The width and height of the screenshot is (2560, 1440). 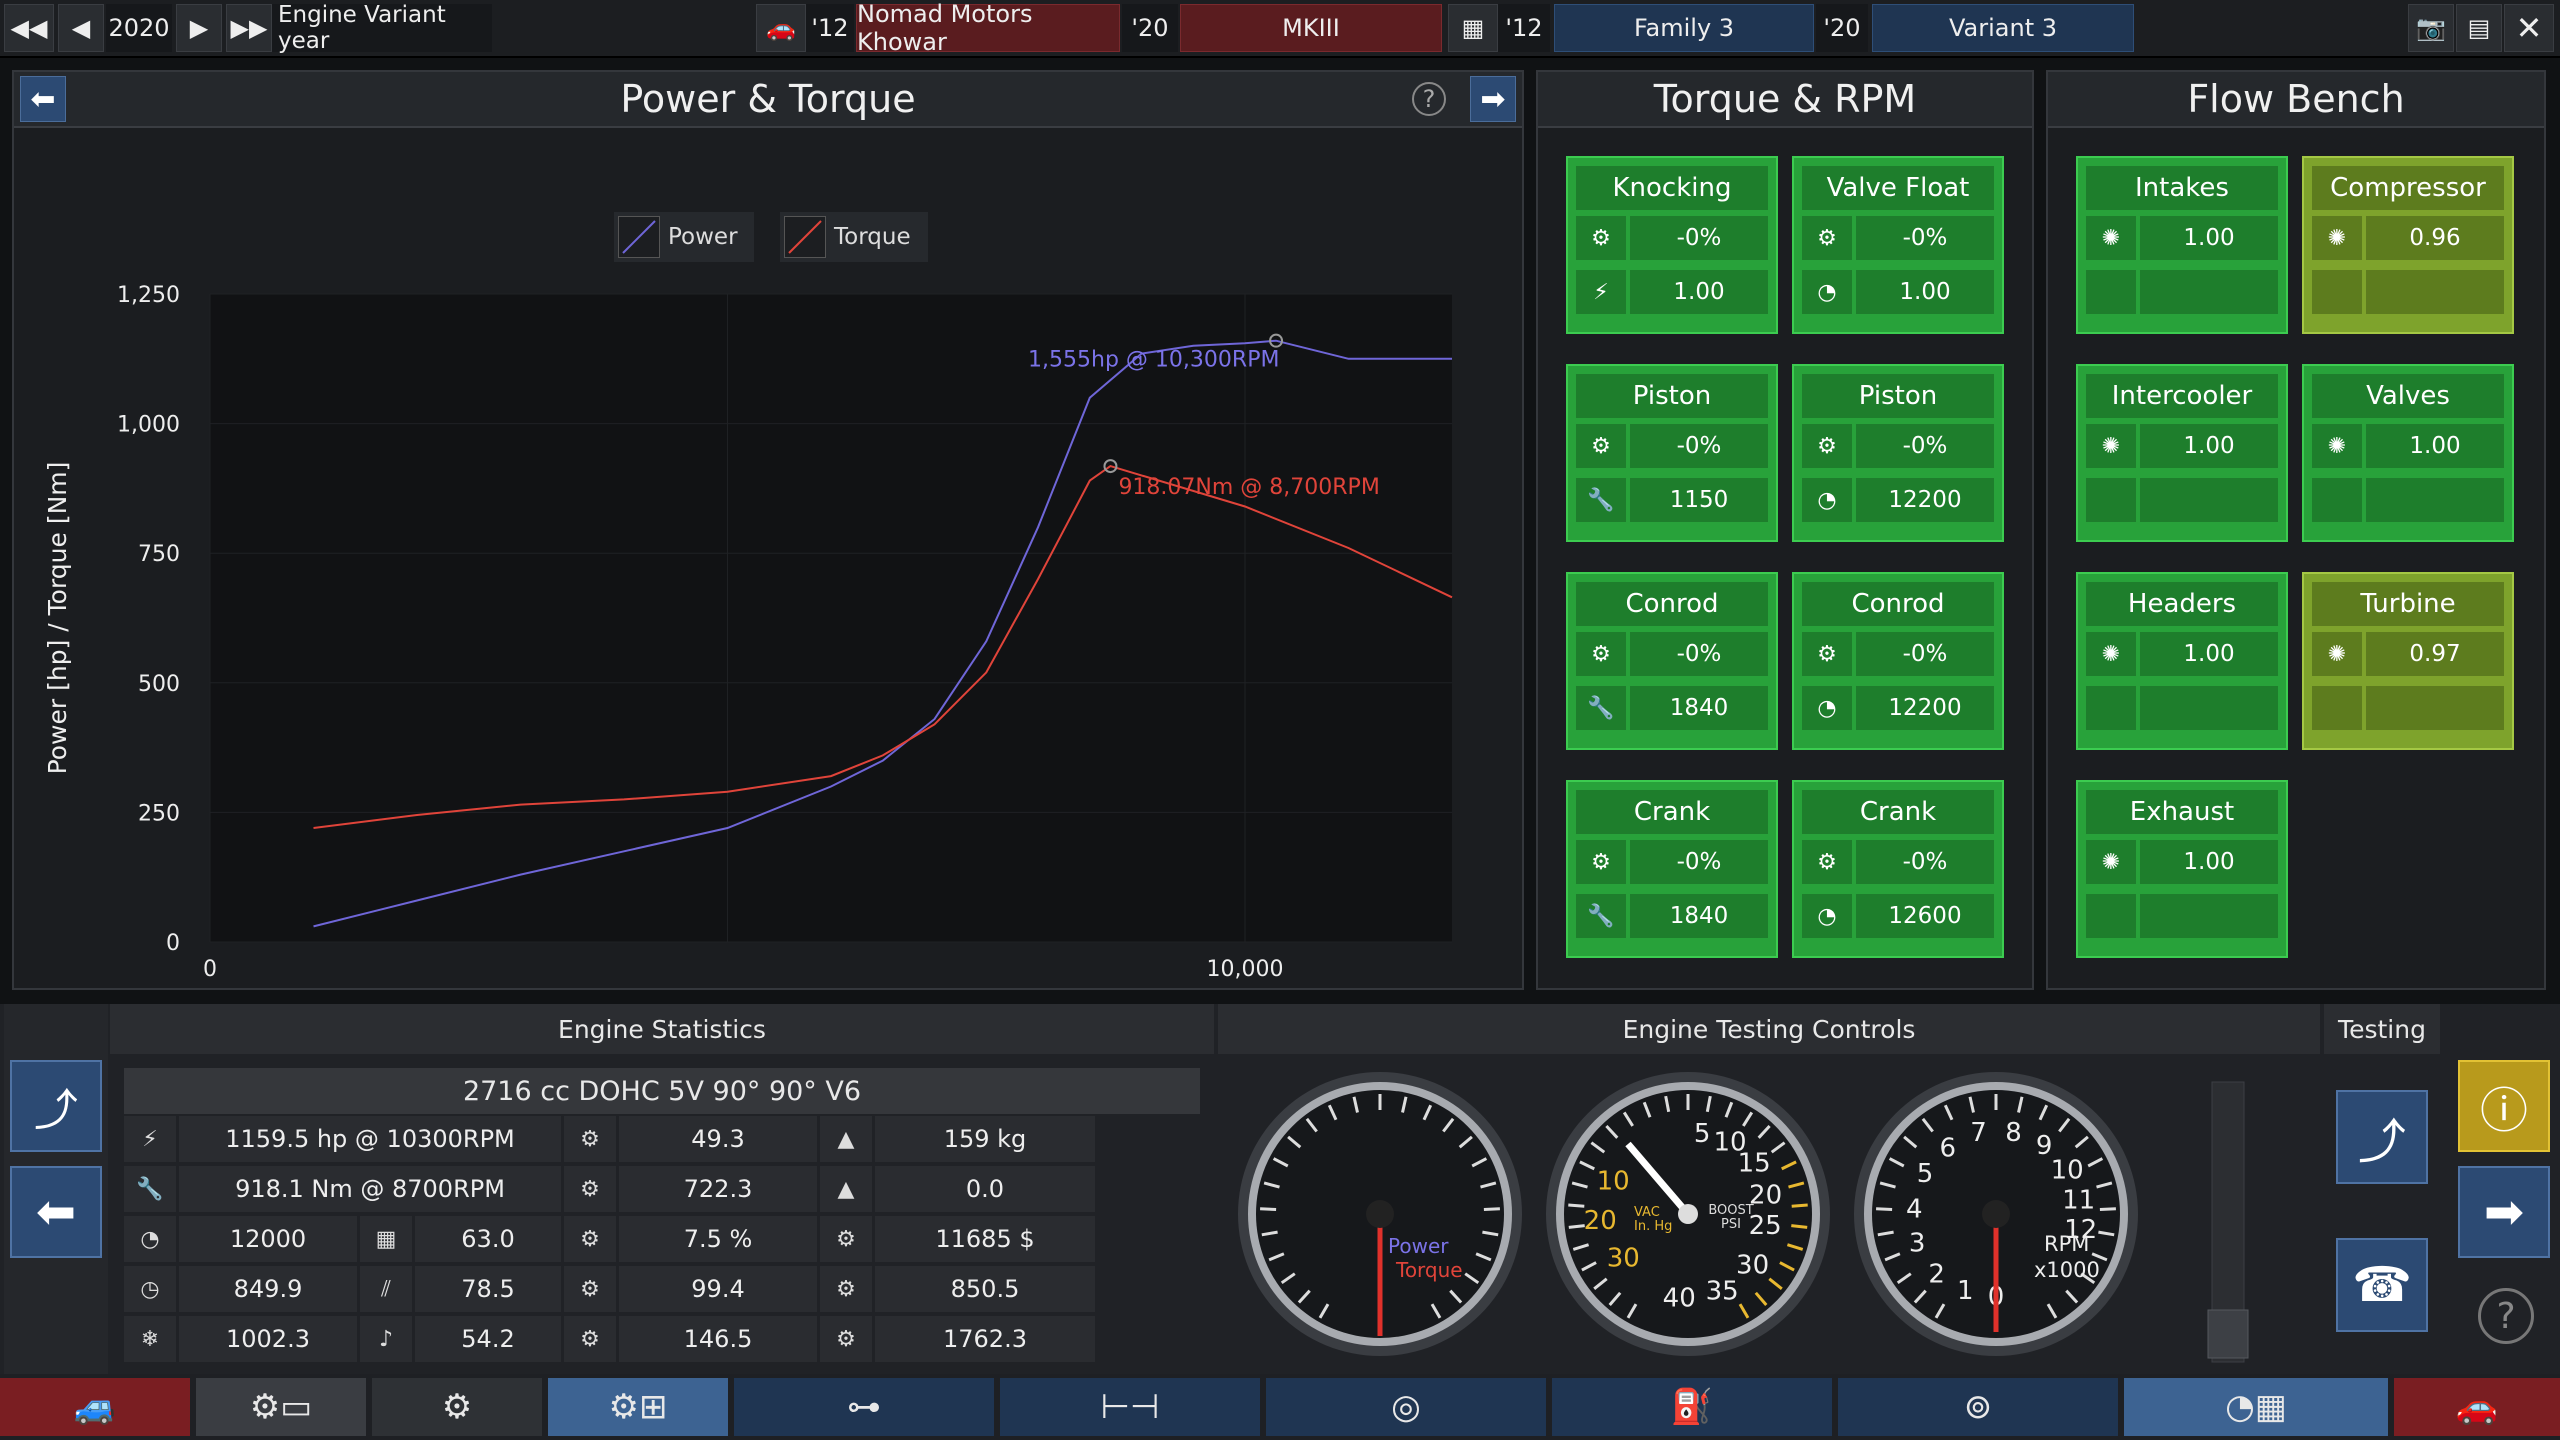 I want to click on torque-rpm-card: Crank ⚙ -0% ◔ 12600, so click(x=1898, y=869).